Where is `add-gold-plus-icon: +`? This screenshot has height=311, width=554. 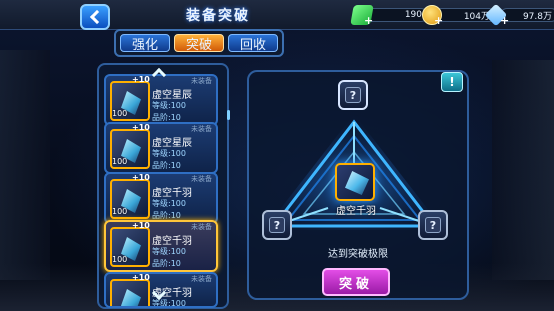 add-gold-plus-icon: + is located at coordinates (438, 20).